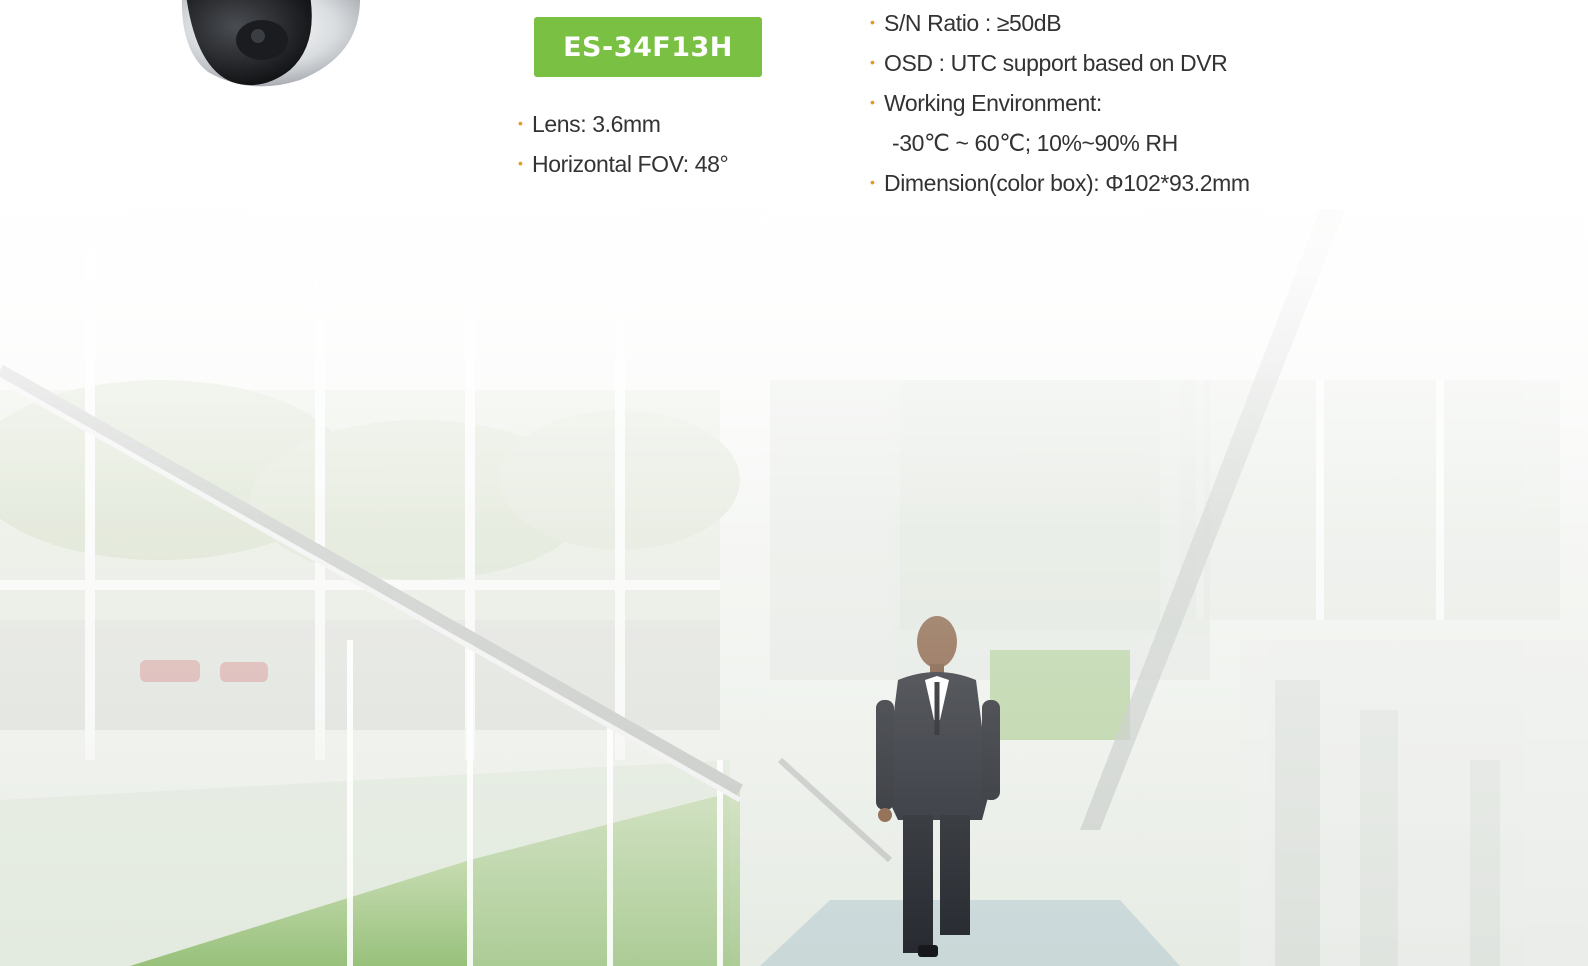 The height and width of the screenshot is (966, 1588). I want to click on spec-item-dimension: • Dimension(color box): Φ102*93.2mm, so click(1060, 183).